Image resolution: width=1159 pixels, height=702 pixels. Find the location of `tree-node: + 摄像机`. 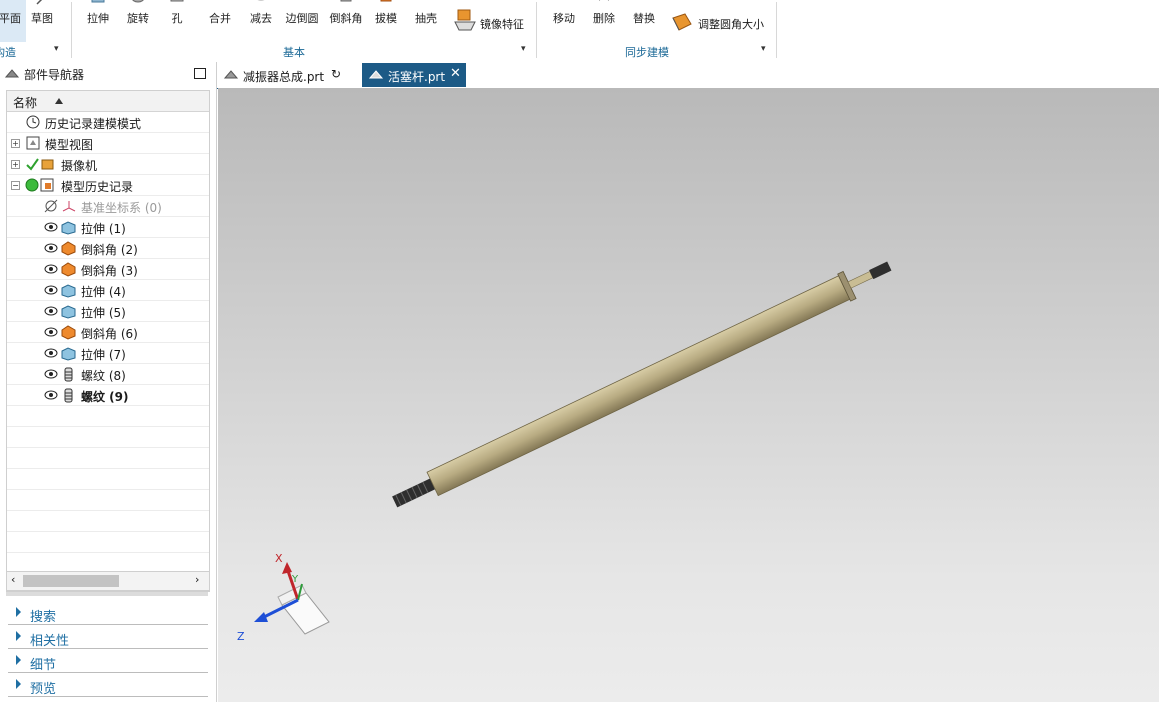

tree-node: + 摄像机 is located at coordinates (108, 164).